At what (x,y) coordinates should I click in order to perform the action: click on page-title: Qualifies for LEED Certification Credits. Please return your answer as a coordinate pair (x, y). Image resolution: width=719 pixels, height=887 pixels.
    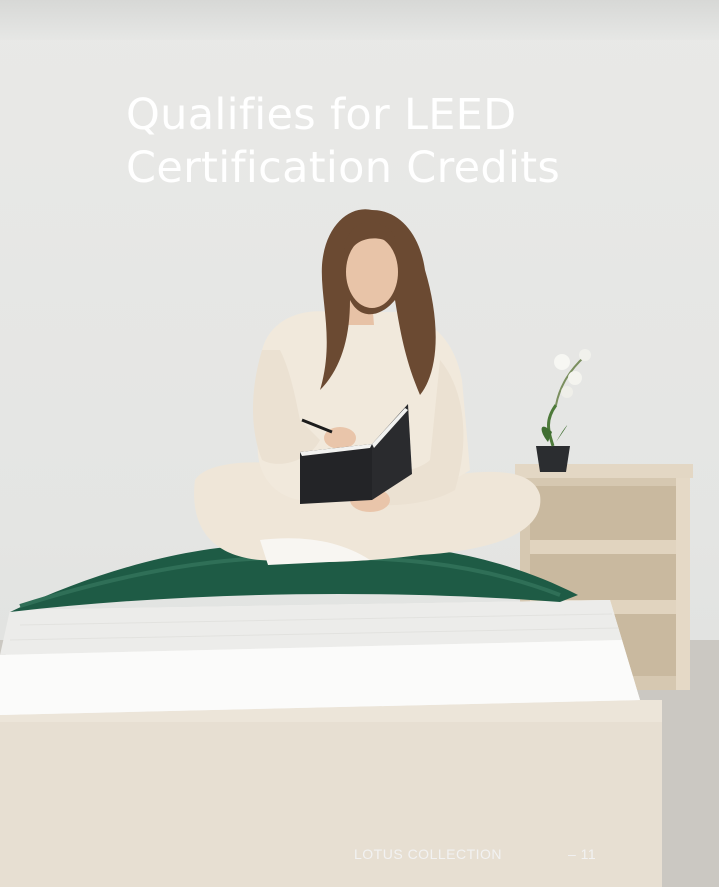
    Looking at the image, I should click on (406, 142).